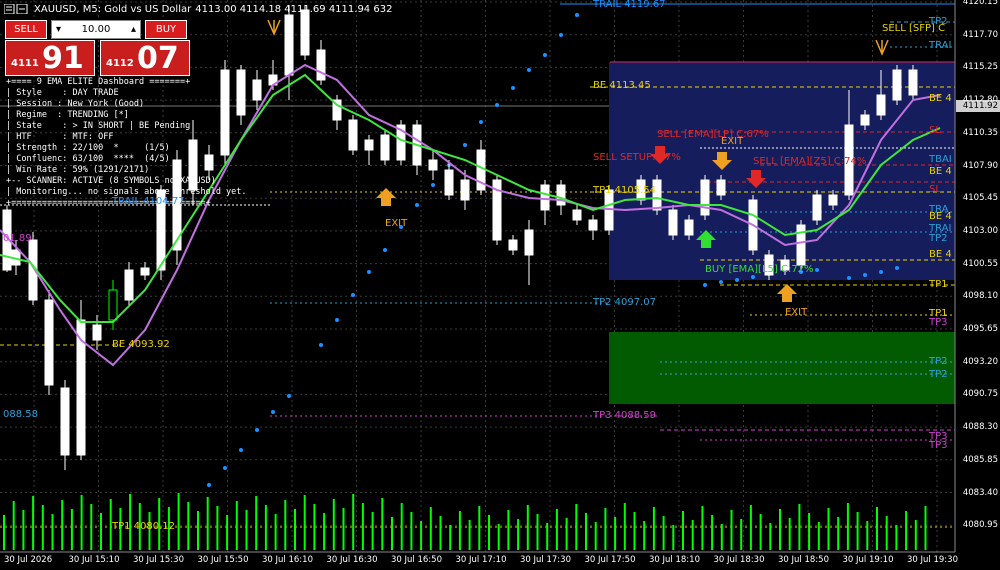 The image size is (1000, 570). What do you see at coordinates (980, 132) in the screenshot?
I see `price-axis-label: 4110.35` at bounding box center [980, 132].